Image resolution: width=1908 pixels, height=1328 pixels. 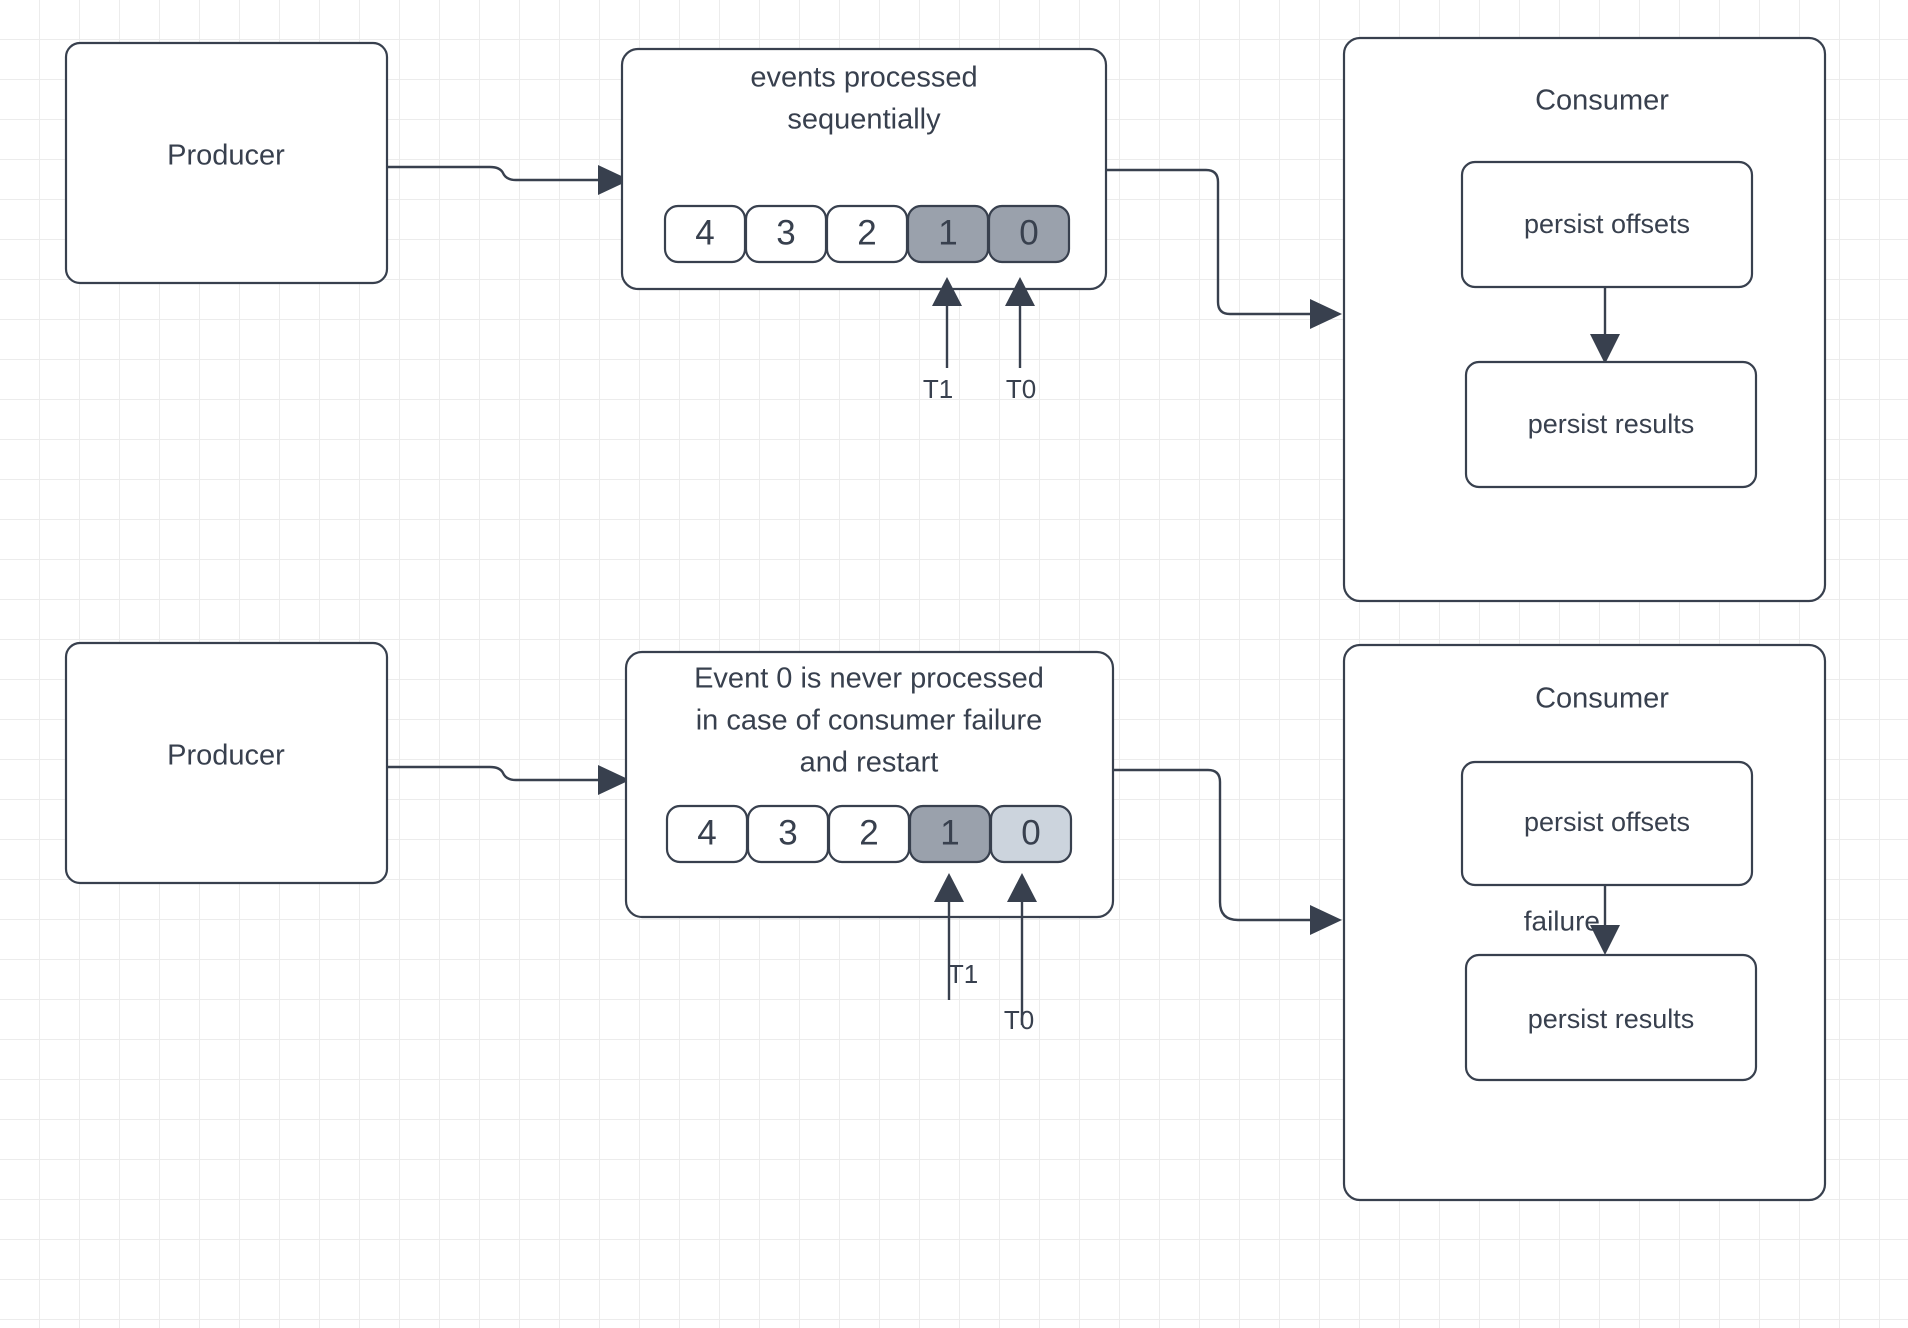 What do you see at coordinates (226, 756) in the screenshot?
I see `producer-label-bottom: Producer` at bounding box center [226, 756].